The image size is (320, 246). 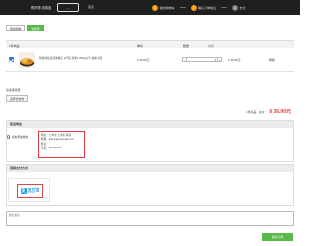 What do you see at coordinates (167, 7) in the screenshot?
I see `step-1-label: 我的购物车` at bounding box center [167, 7].